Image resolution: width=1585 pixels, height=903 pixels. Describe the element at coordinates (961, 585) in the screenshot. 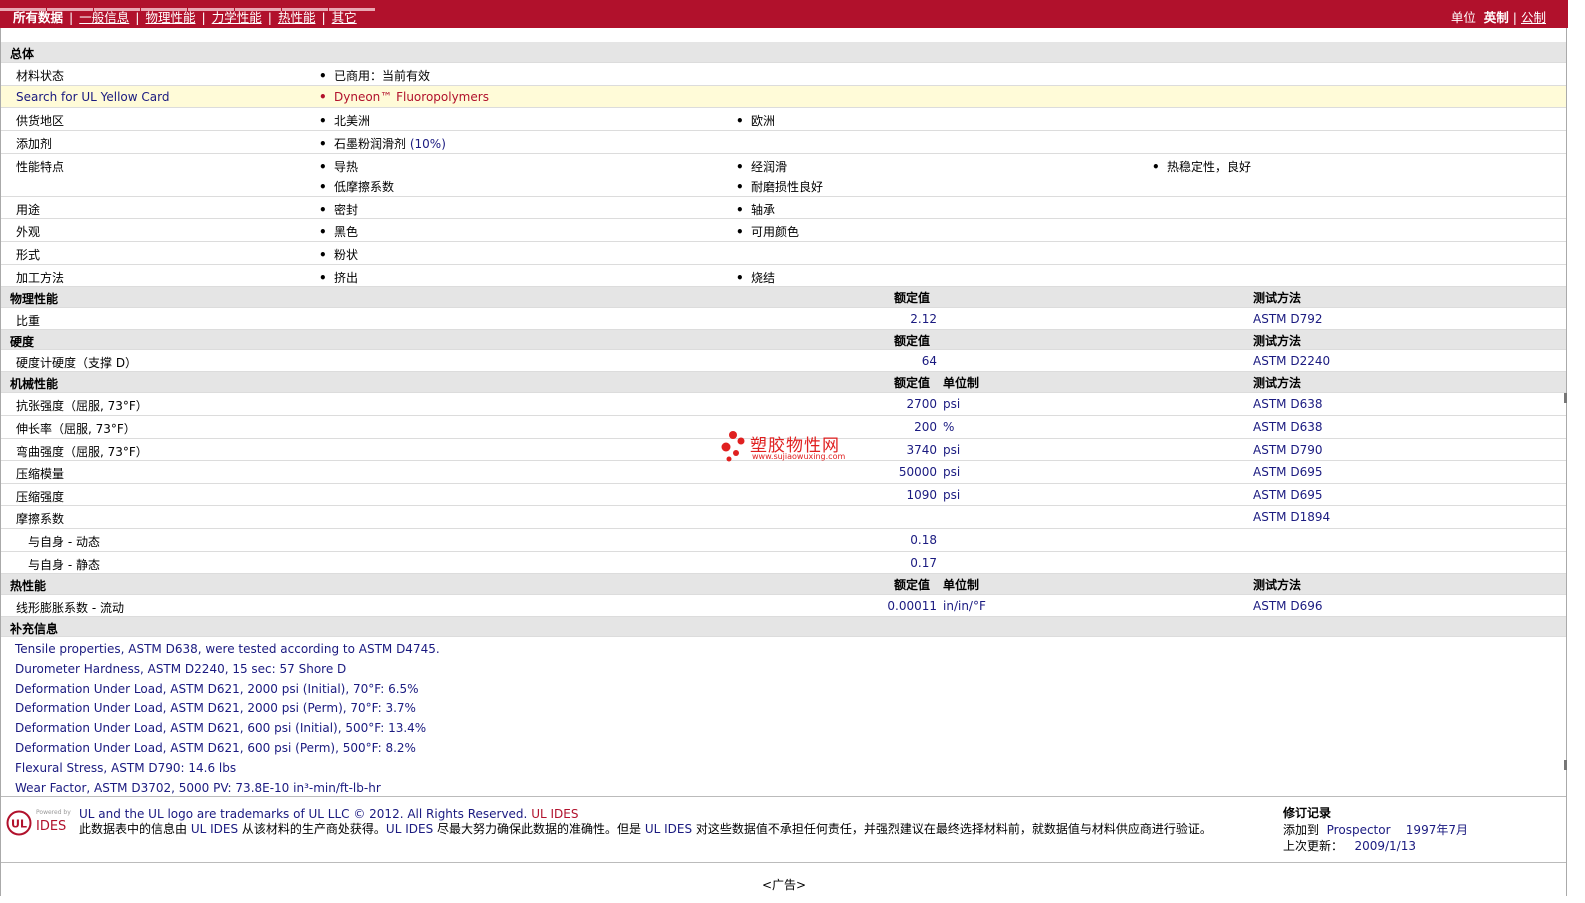

I see `header-unit: 单位制` at that location.